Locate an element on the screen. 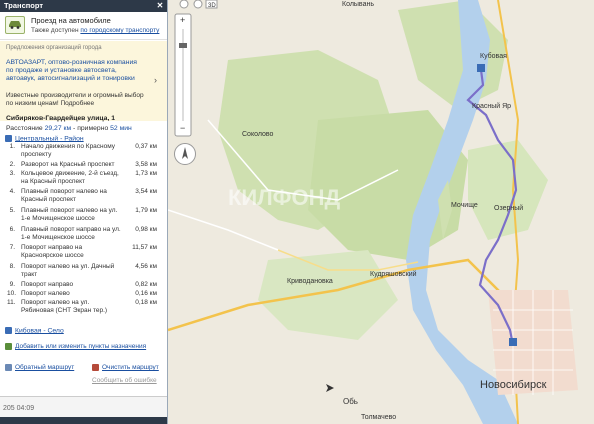 The width and height of the screenshot is (594, 424). add-points: Добавить или изменить пункты назначения is located at coordinates (75, 346).